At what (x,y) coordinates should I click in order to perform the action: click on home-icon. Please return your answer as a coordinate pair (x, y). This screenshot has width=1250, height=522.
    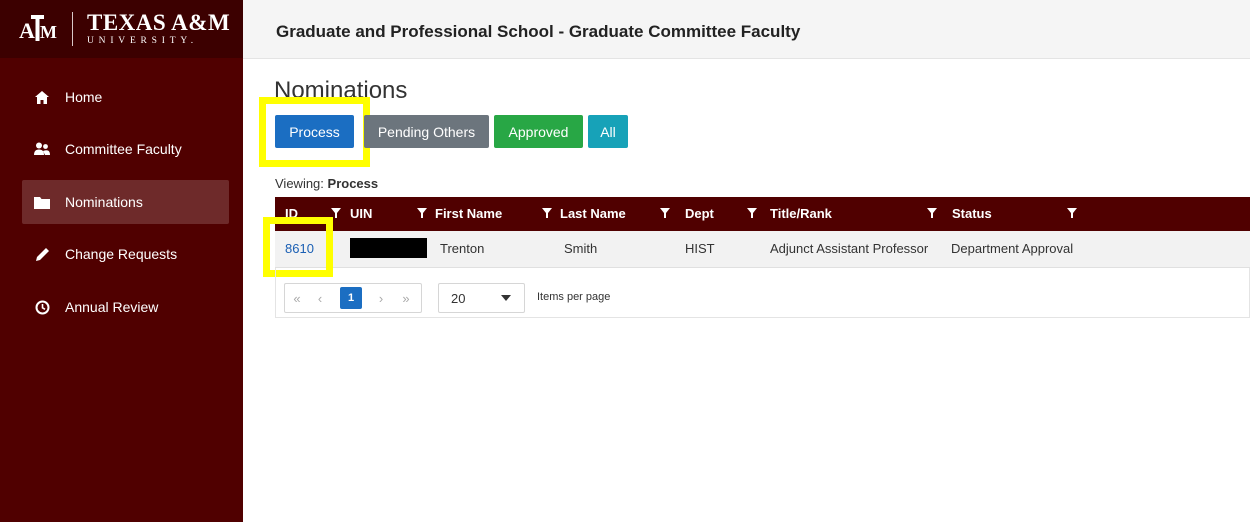
    Looking at the image, I should click on (42, 97).